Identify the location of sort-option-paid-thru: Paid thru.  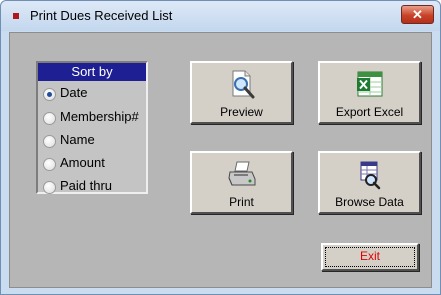
(95, 187).